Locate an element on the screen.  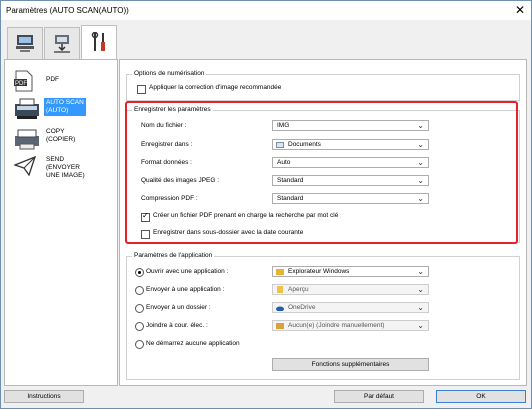
send-to-folder-value: OneDrive is located at coordinates (302, 307).